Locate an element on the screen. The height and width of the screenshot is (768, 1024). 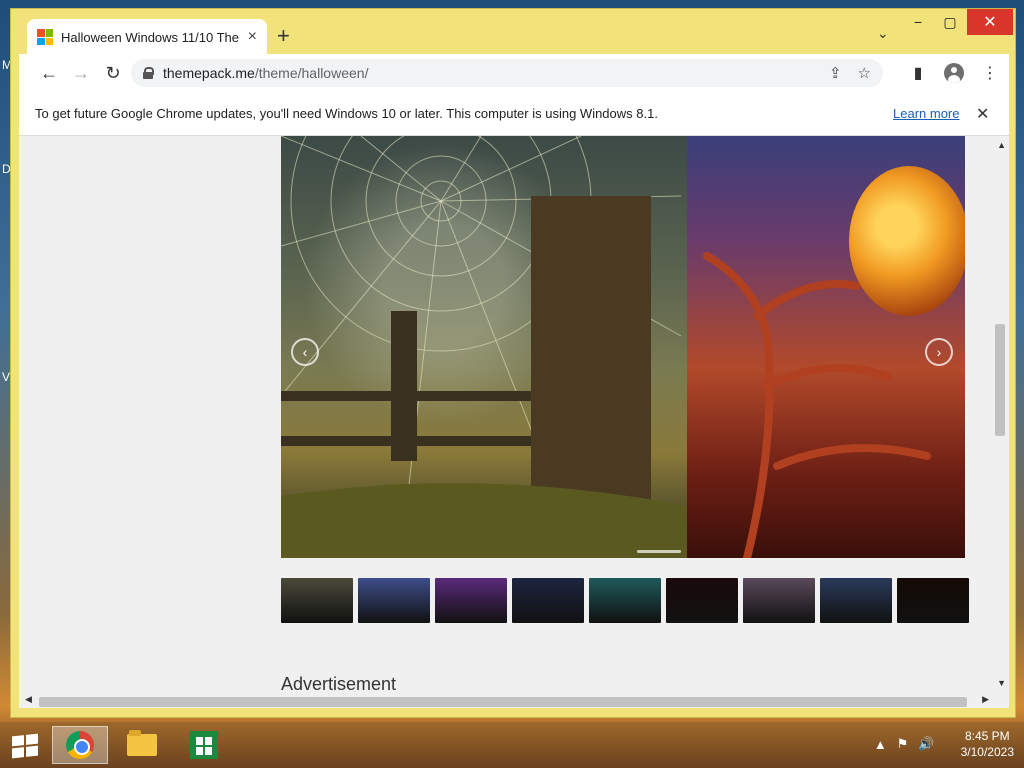
taskbar-store-button is located at coordinates (204, 745).